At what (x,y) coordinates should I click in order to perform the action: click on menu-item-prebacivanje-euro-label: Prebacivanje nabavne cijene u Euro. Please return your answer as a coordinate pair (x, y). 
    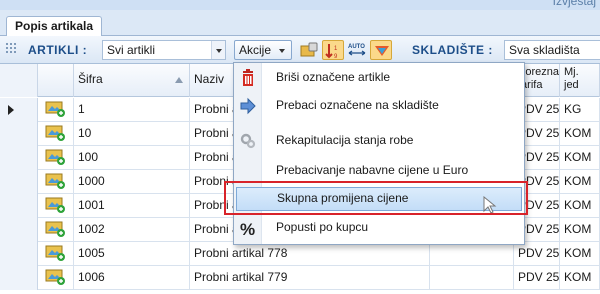
    Looking at the image, I should click on (372, 170).